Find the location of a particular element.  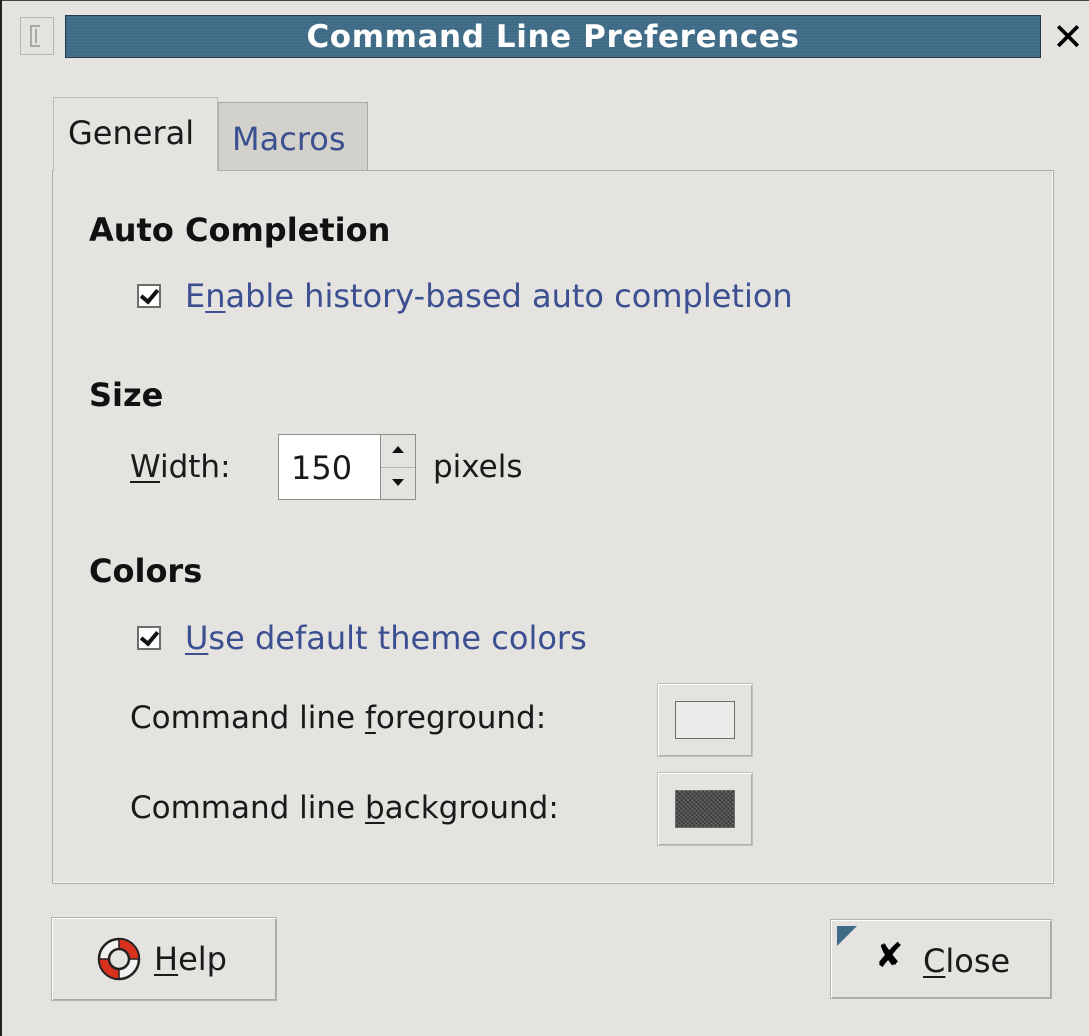

window-frame-top is located at coordinates (544, 0).